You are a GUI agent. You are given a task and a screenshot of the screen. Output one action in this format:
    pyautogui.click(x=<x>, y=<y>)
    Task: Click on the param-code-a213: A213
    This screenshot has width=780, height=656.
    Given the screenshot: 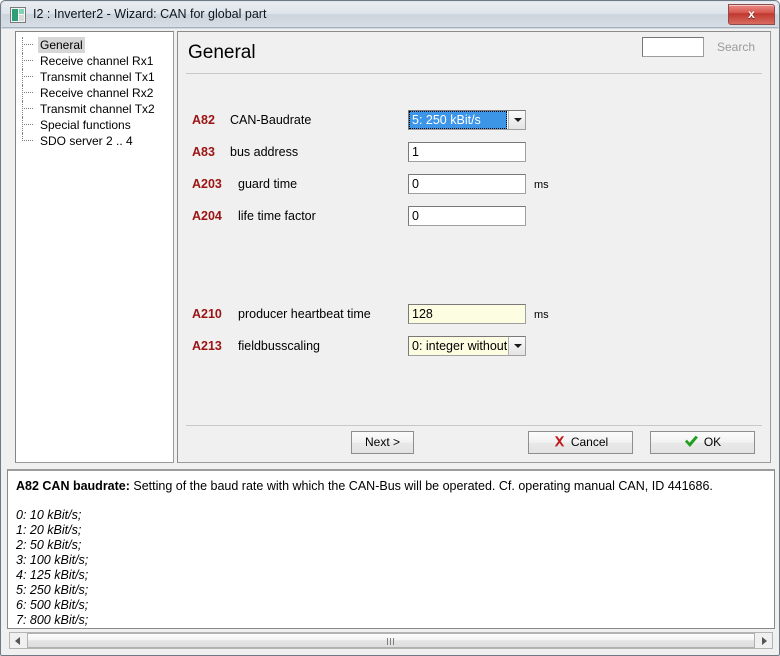 What is the action you would take?
    pyautogui.click(x=207, y=346)
    